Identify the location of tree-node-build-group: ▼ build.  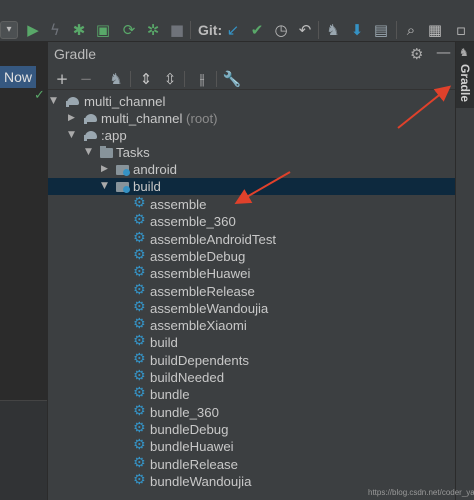
(252, 186).